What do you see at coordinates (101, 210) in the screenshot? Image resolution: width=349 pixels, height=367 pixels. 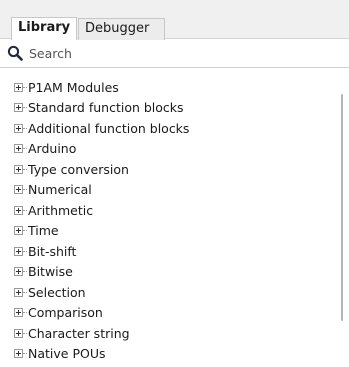 I see `tree-item: Arithmetic` at bounding box center [101, 210].